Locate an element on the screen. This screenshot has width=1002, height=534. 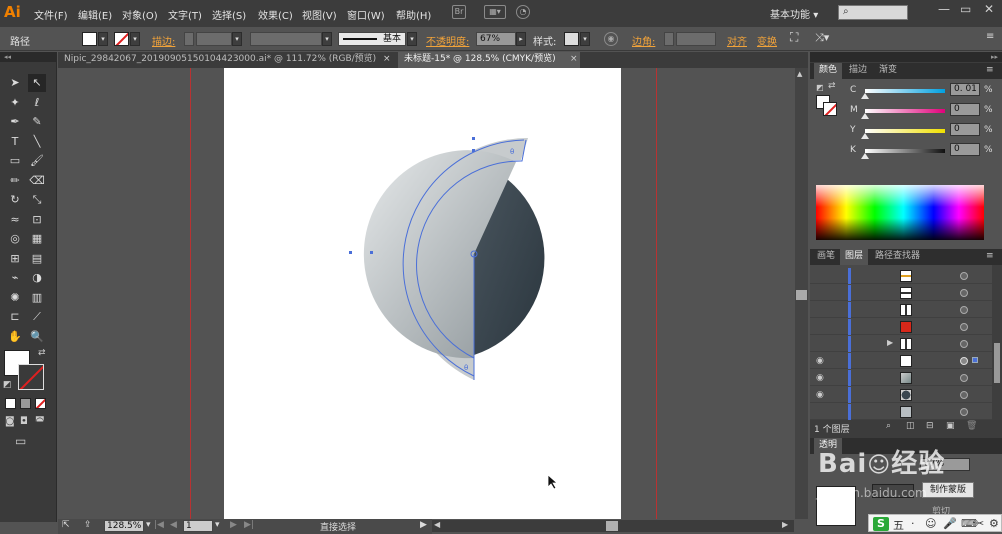
none-mode-button is located at coordinates (40, 403).